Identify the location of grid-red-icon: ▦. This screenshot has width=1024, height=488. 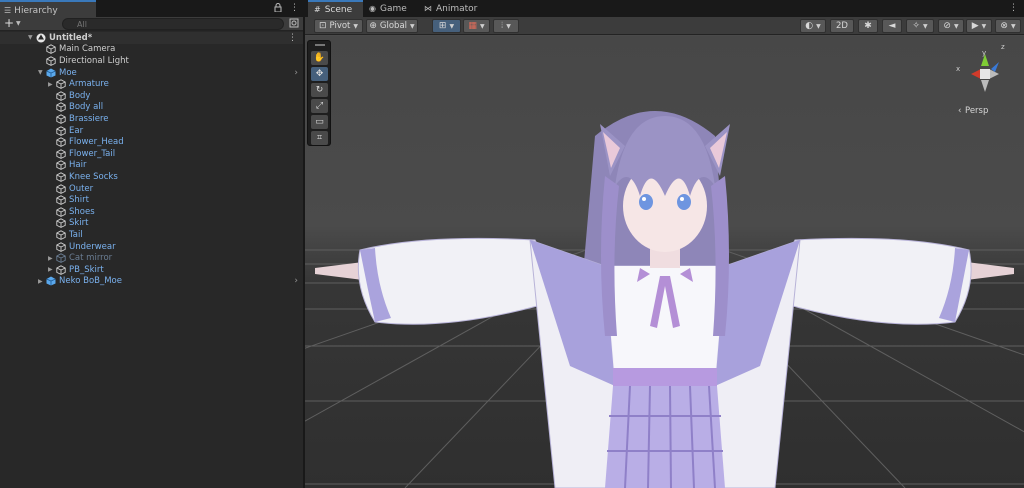
(472, 26).